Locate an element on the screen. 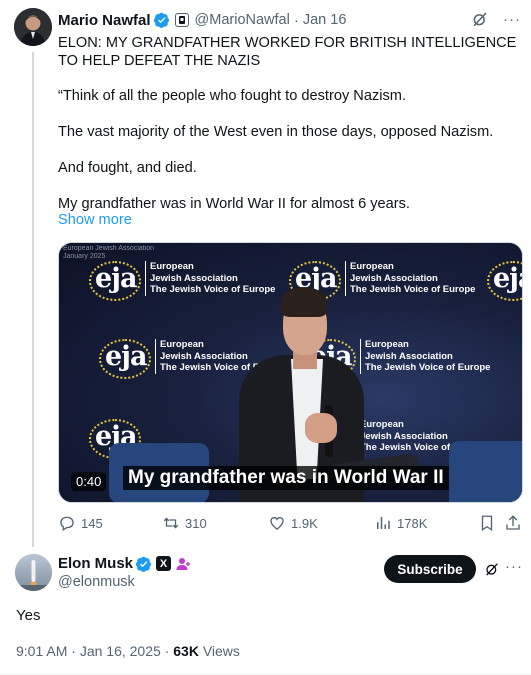 The height and width of the screenshot is (675, 531). tweet-header: Mario Nawfal @MarioNawfal · Jan 16 ··· is located at coordinates (289, 20).